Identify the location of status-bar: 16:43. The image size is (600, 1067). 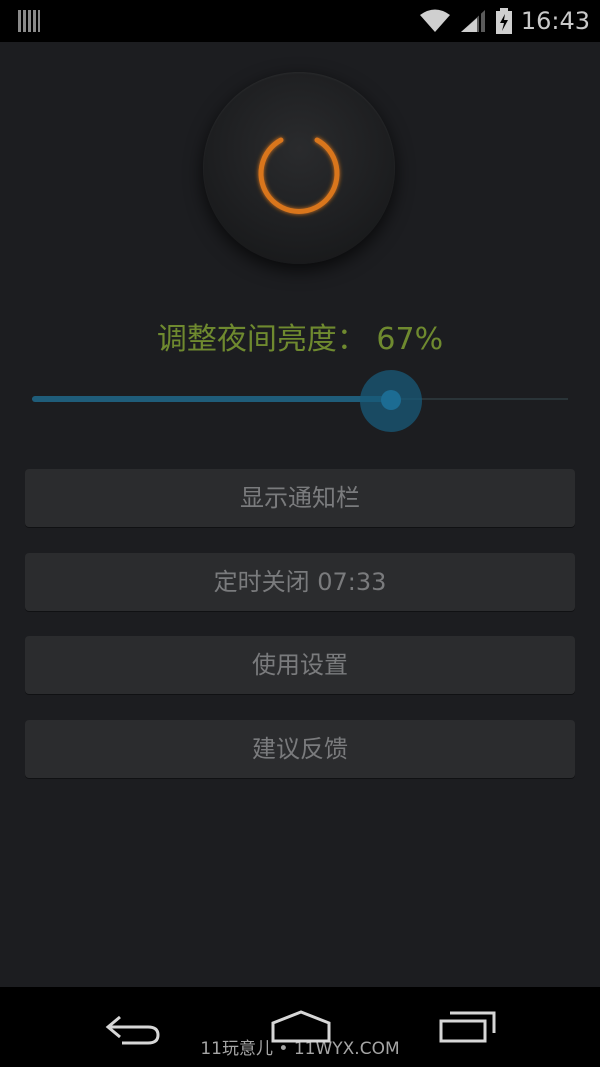
(300, 21).